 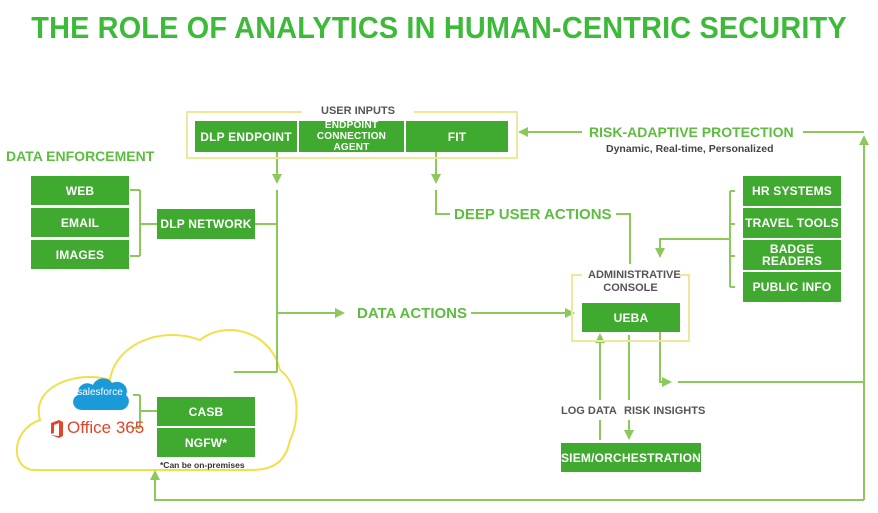 What do you see at coordinates (206, 442) in the screenshot?
I see `ngfw-box: NGFW*` at bounding box center [206, 442].